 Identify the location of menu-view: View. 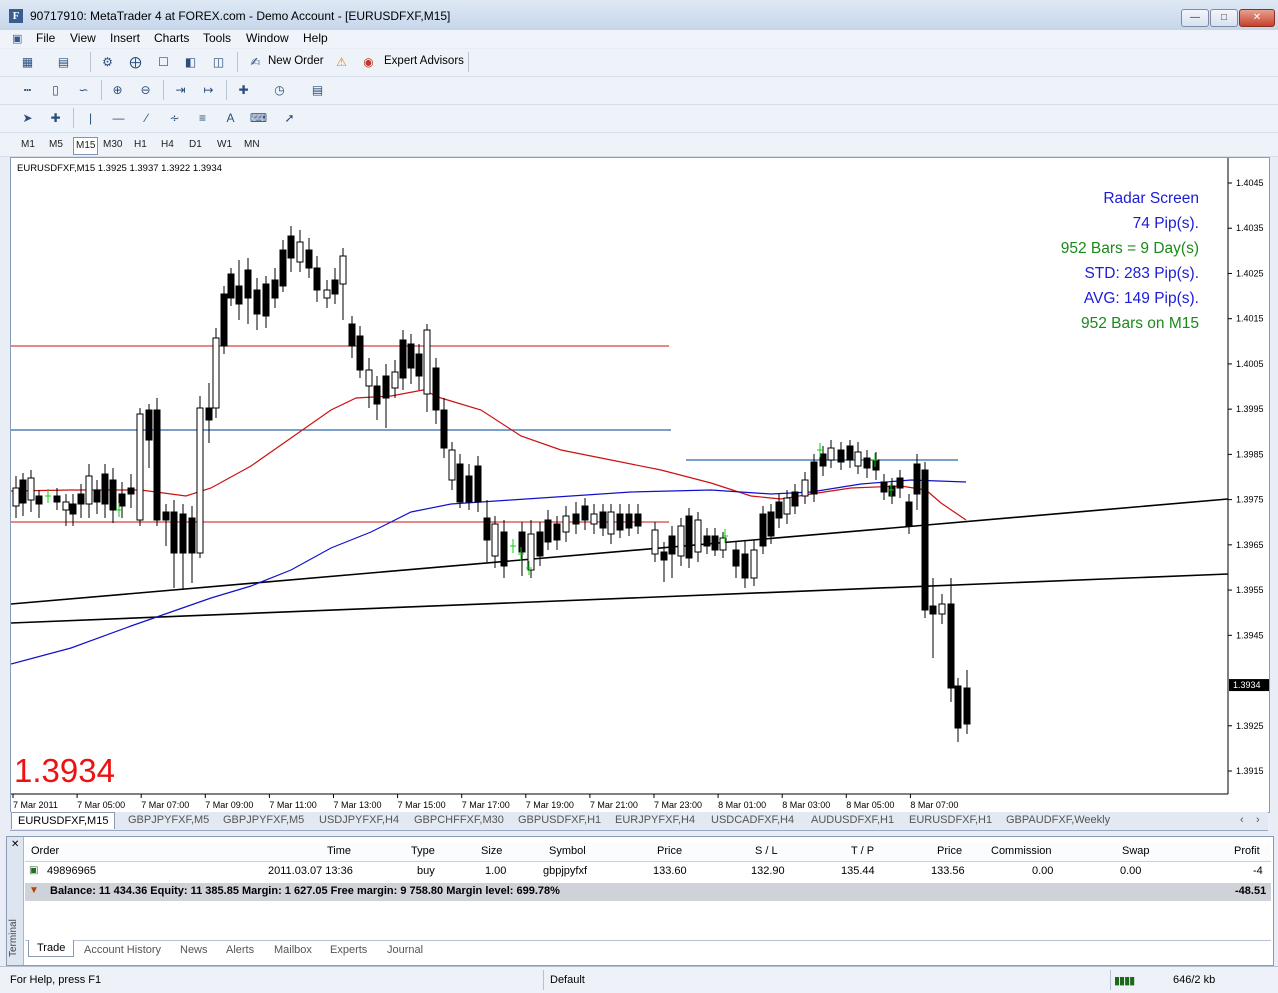
(83, 38).